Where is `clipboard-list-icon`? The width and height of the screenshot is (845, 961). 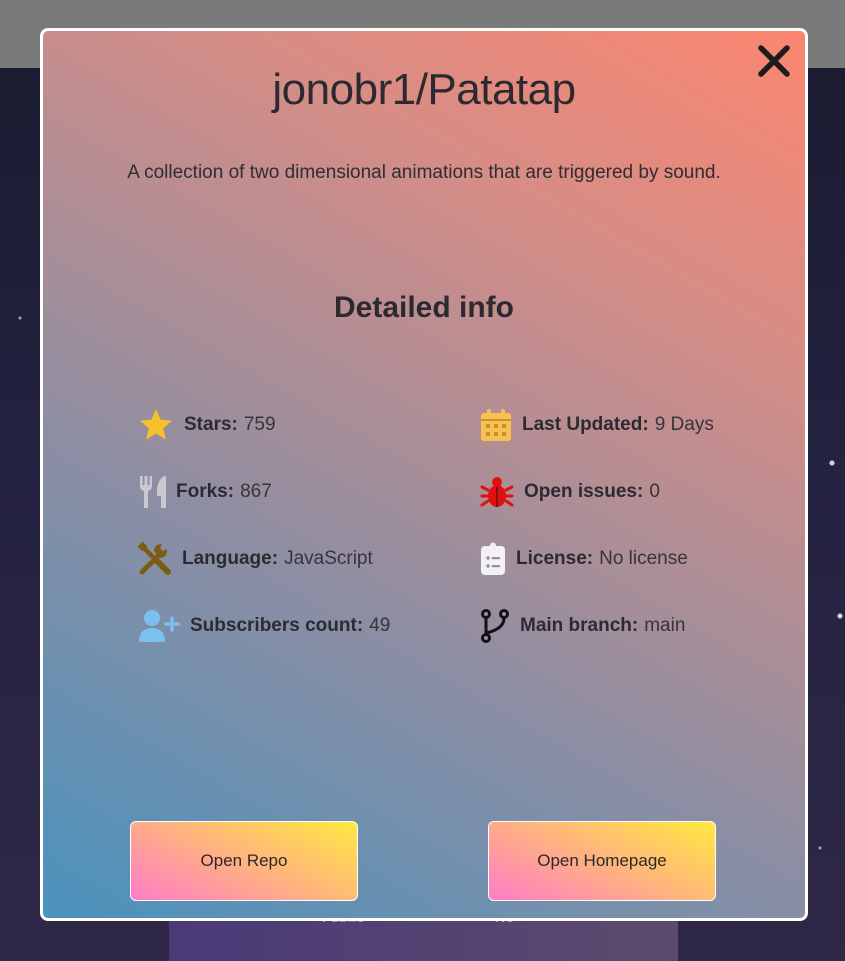
clipboard-list-icon is located at coordinates (493, 559).